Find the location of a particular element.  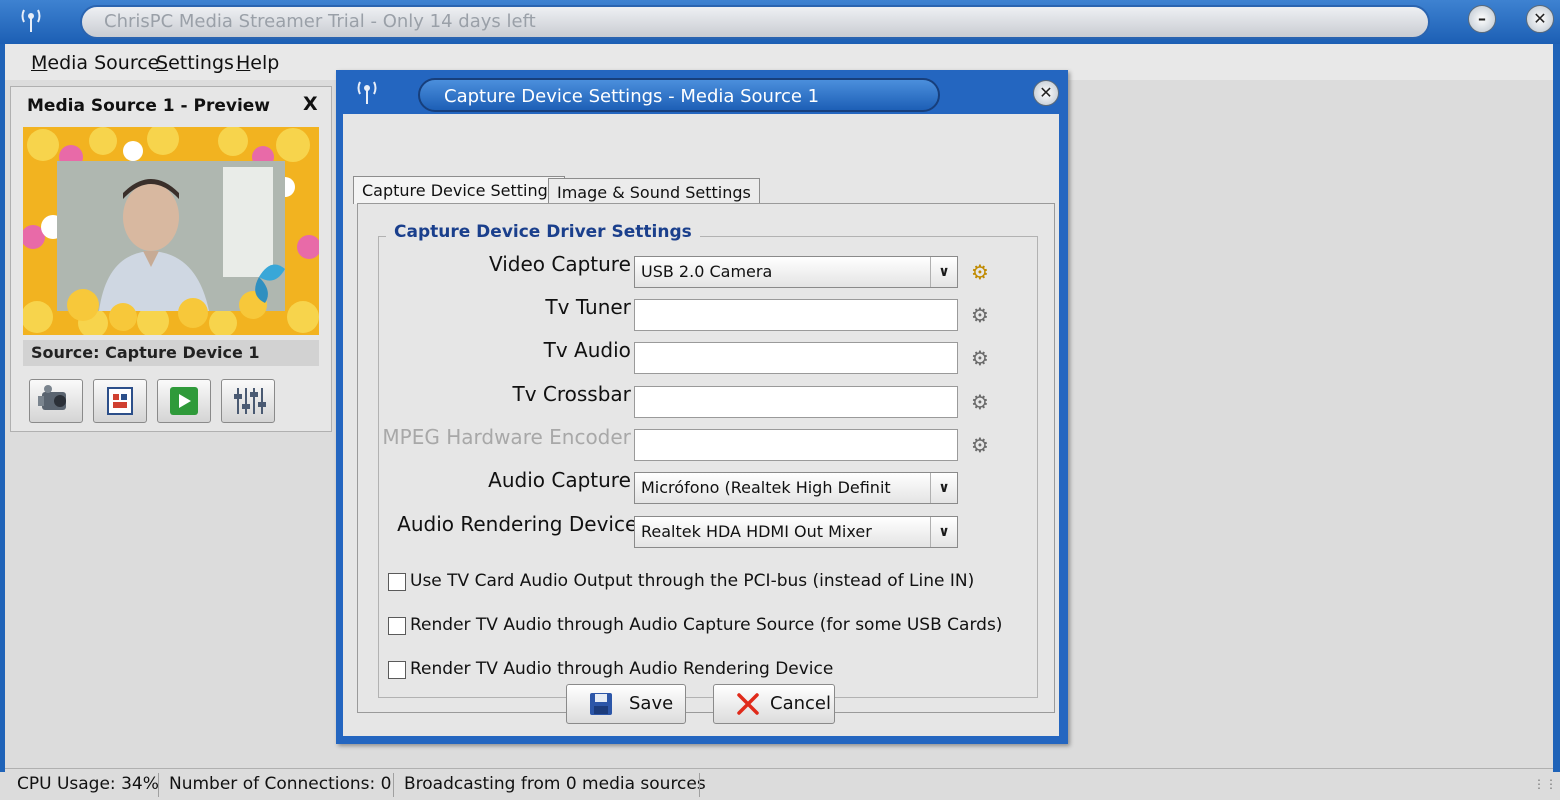

equalizer-icon is located at coordinates (250, 401).